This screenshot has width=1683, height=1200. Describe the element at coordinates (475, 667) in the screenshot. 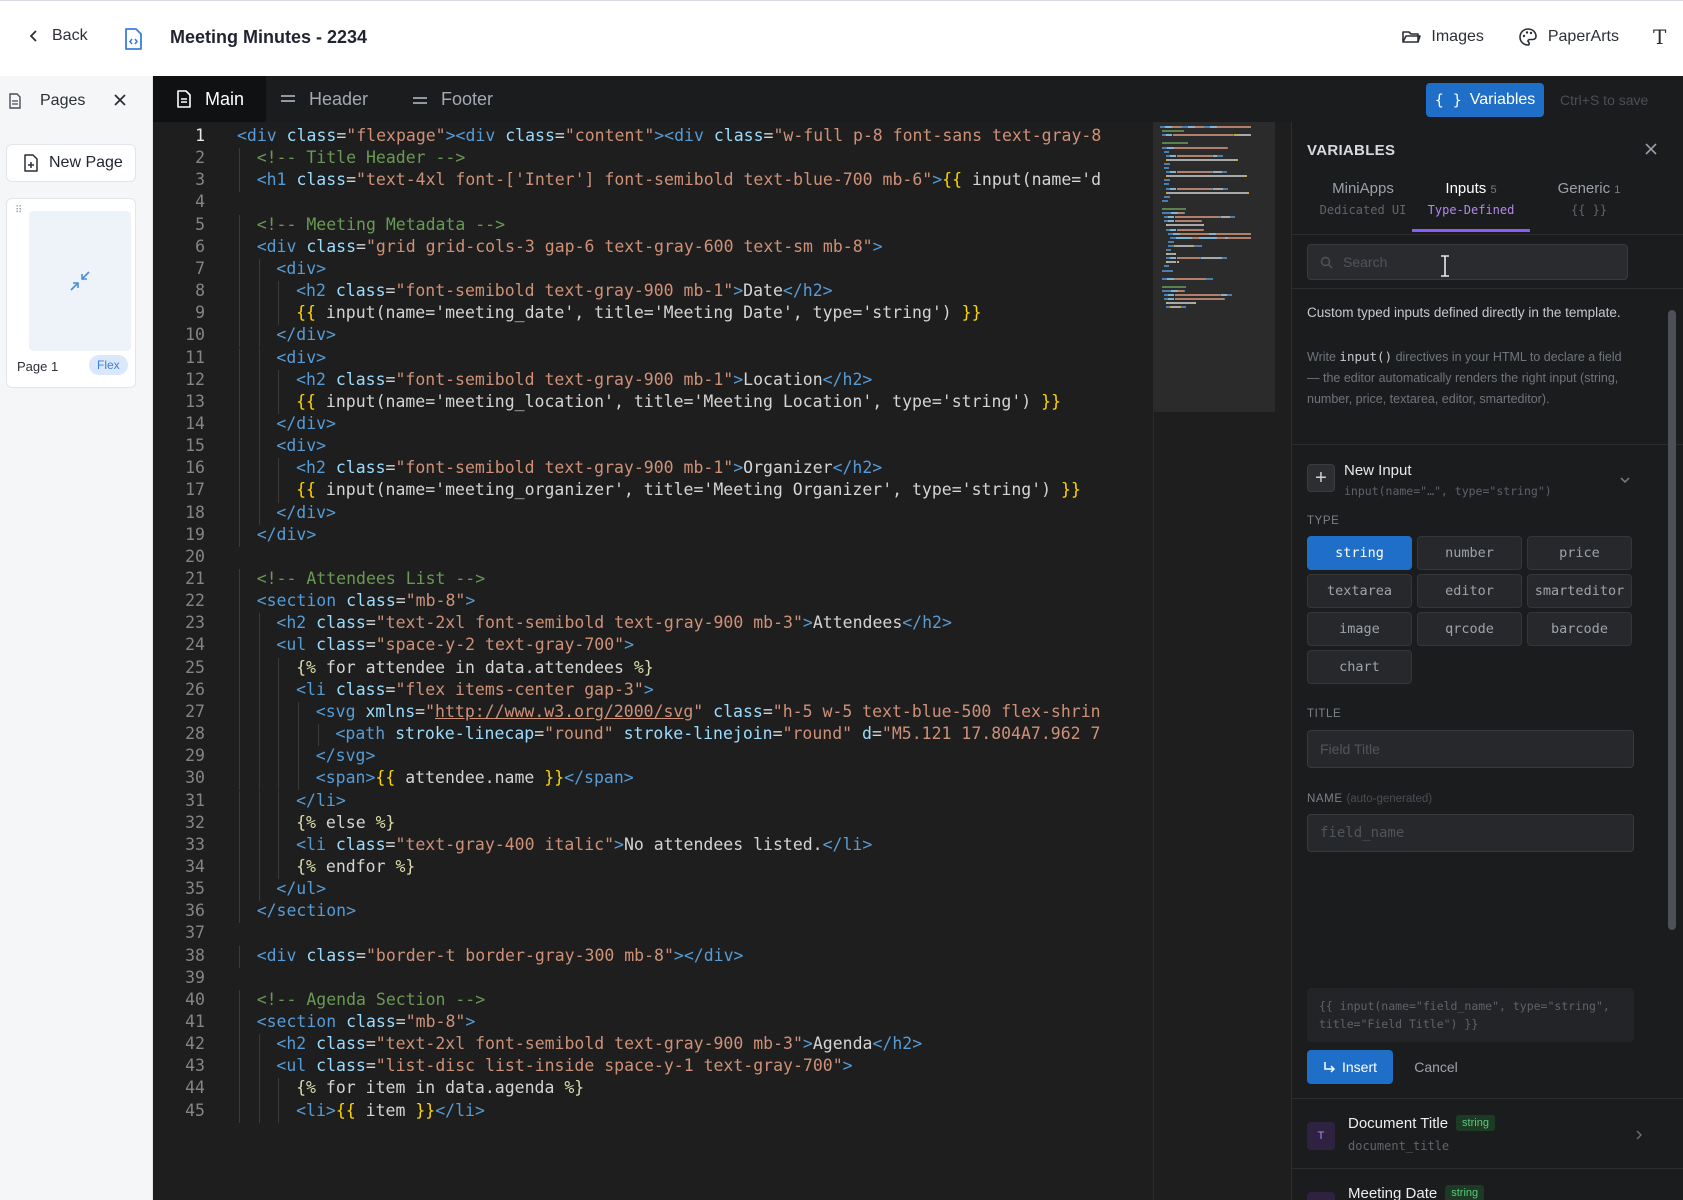

I see `code-line: {% for attendee in data.attendees %}` at that location.